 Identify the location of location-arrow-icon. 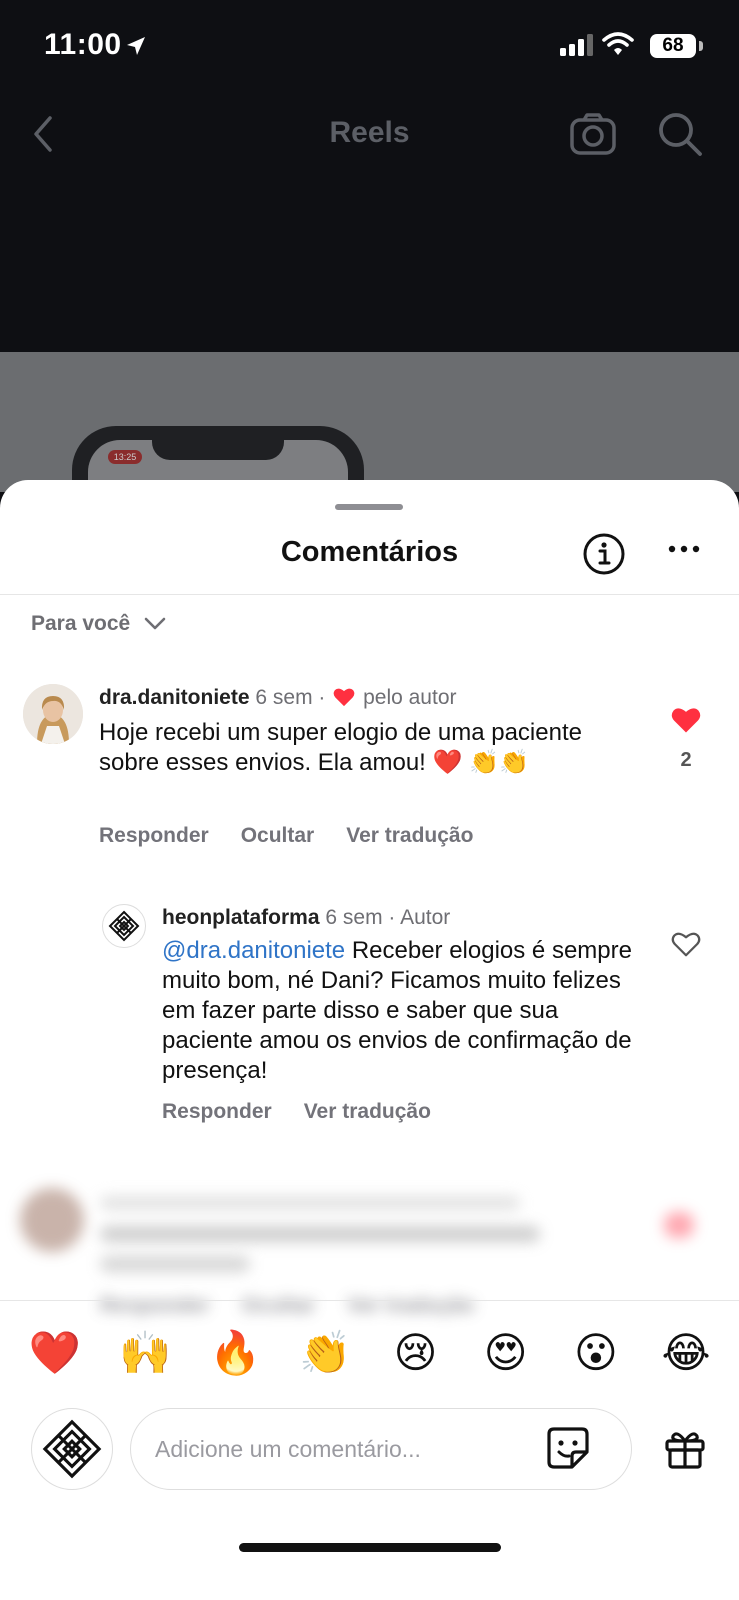
(136, 46).